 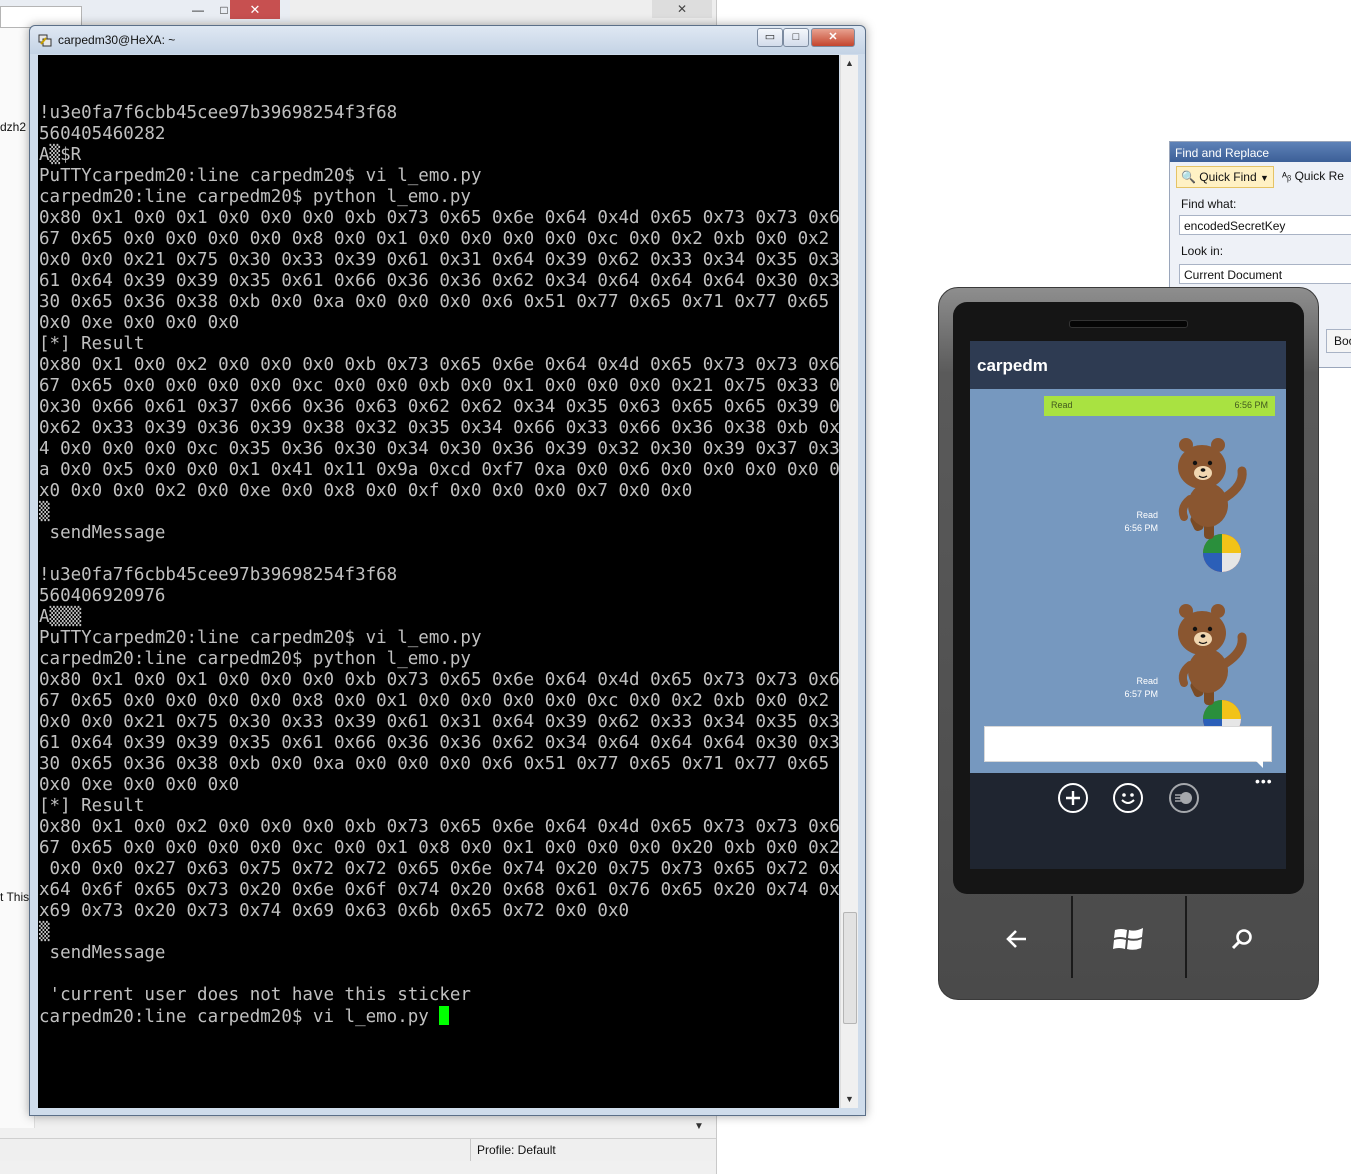 I want to click on look-in-select: Current Document, so click(x=1265, y=274).